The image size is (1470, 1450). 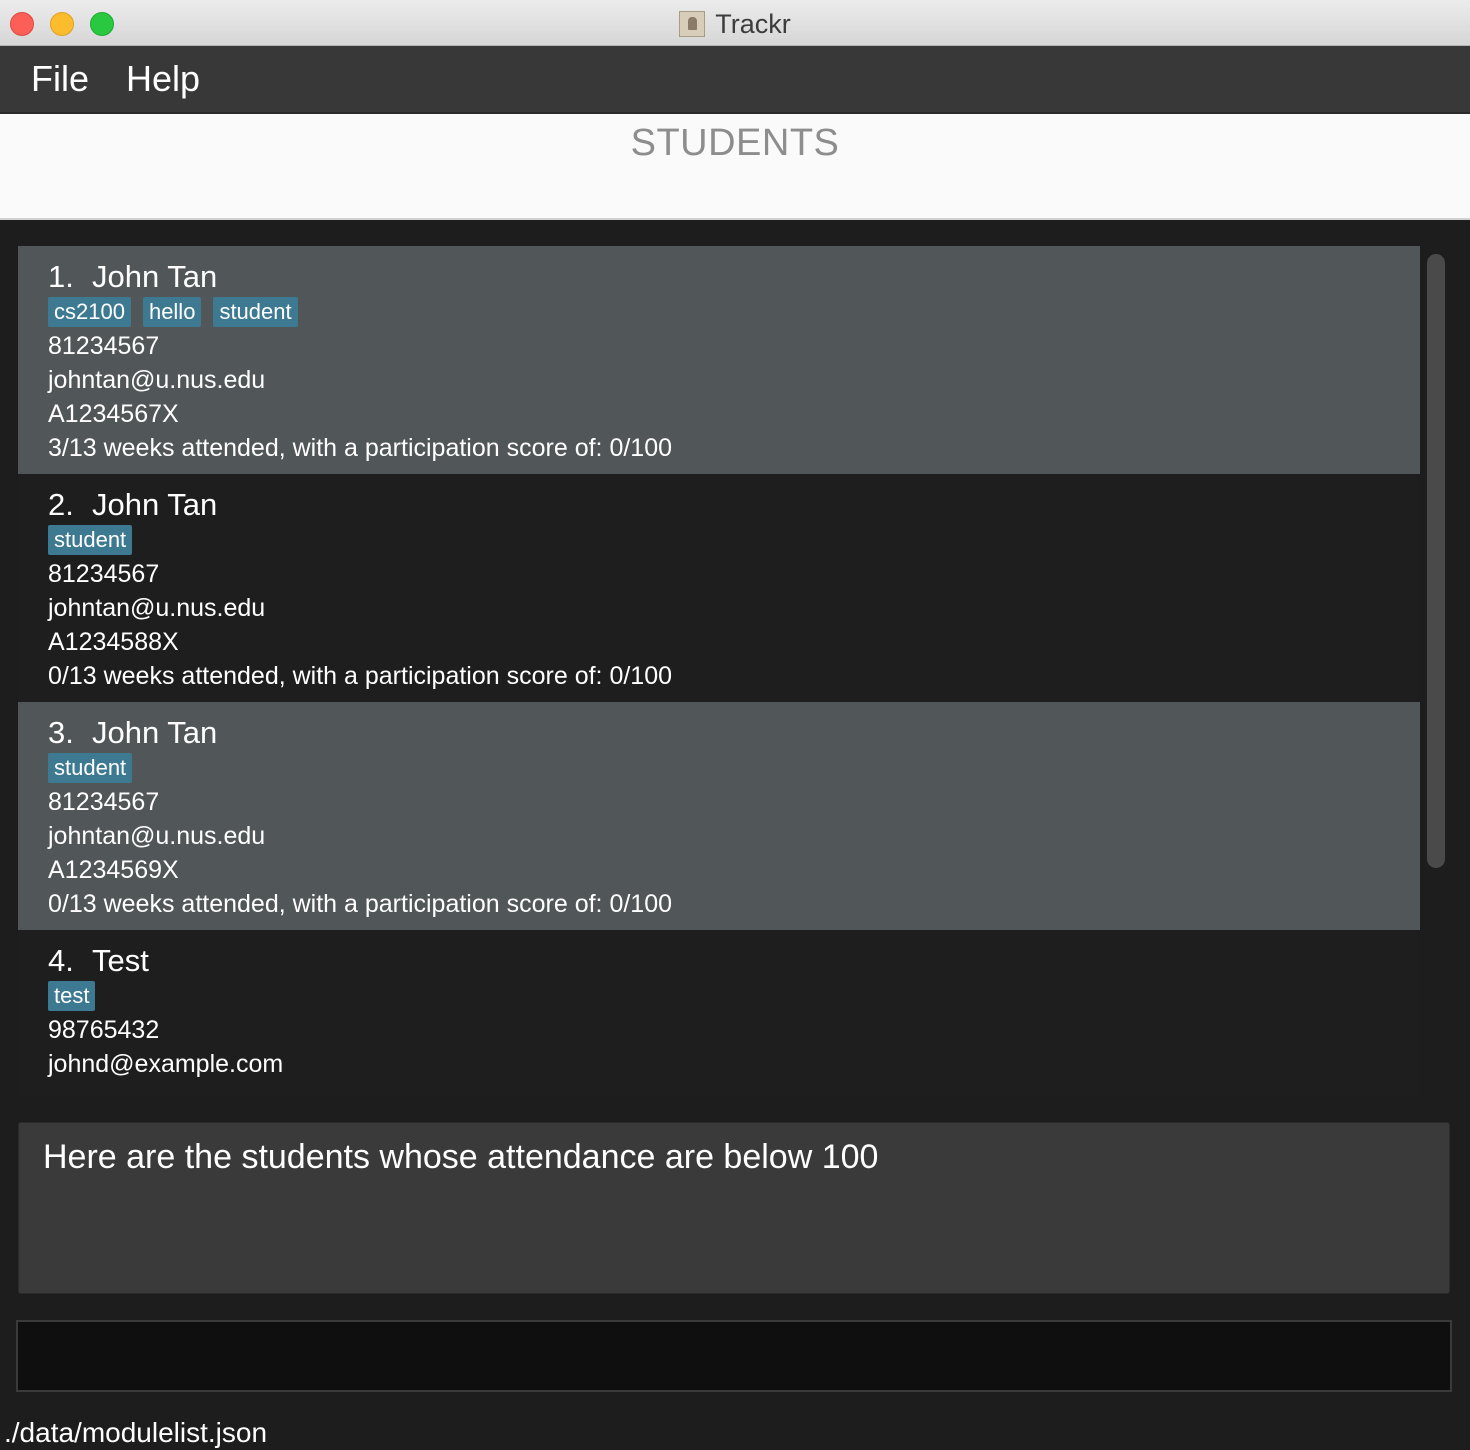 I want to click on menu-bar: File Help, so click(x=735, y=80).